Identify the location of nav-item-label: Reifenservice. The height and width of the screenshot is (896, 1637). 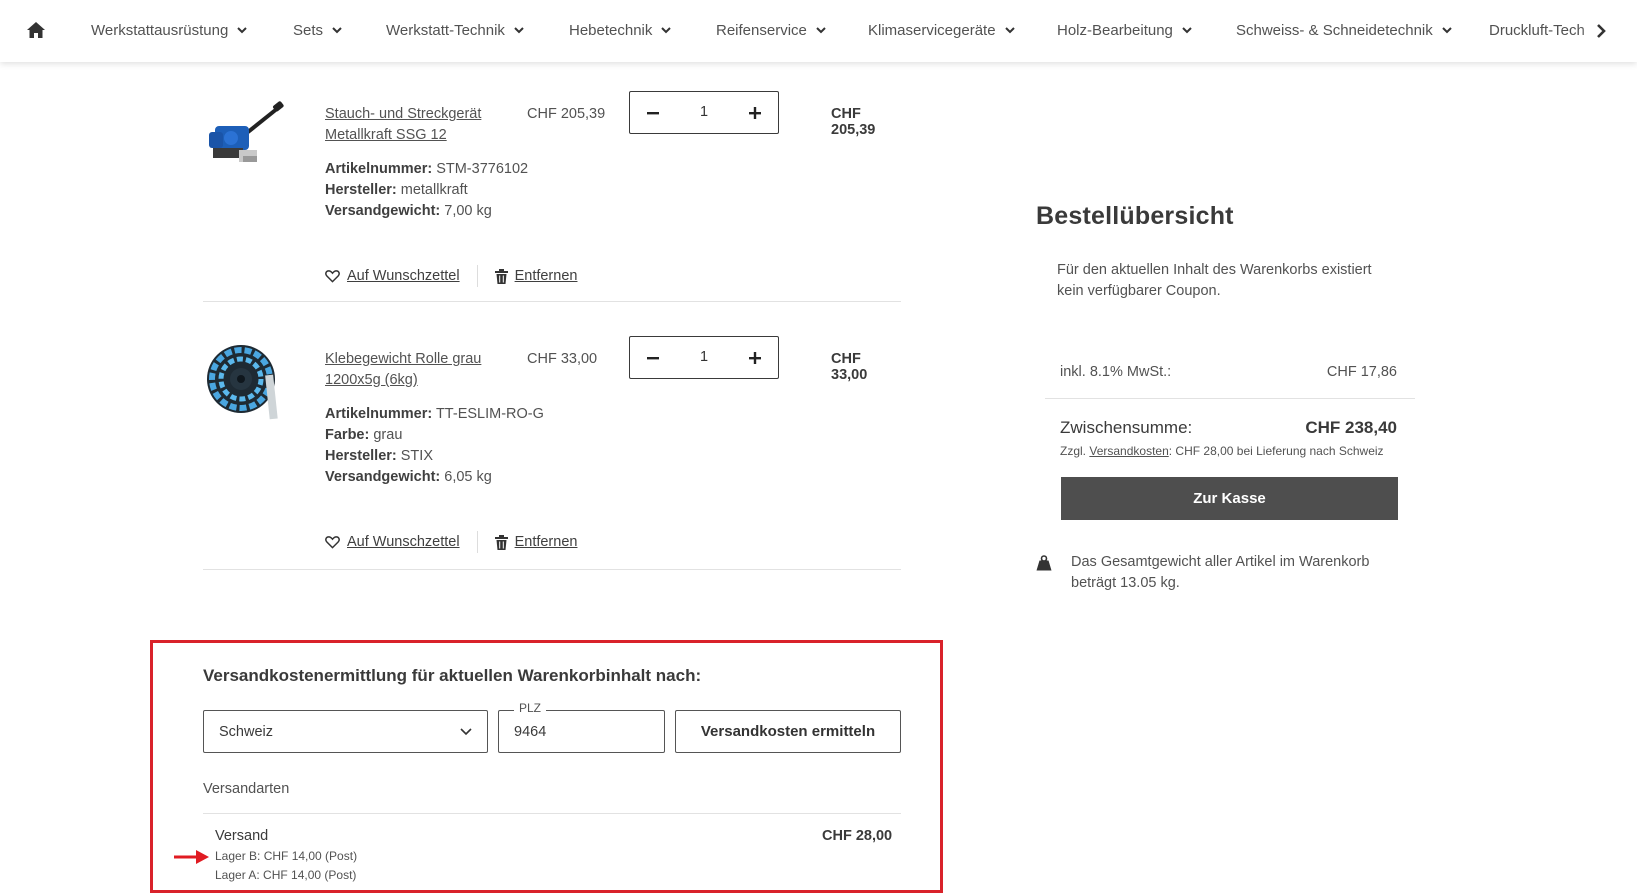
(761, 30).